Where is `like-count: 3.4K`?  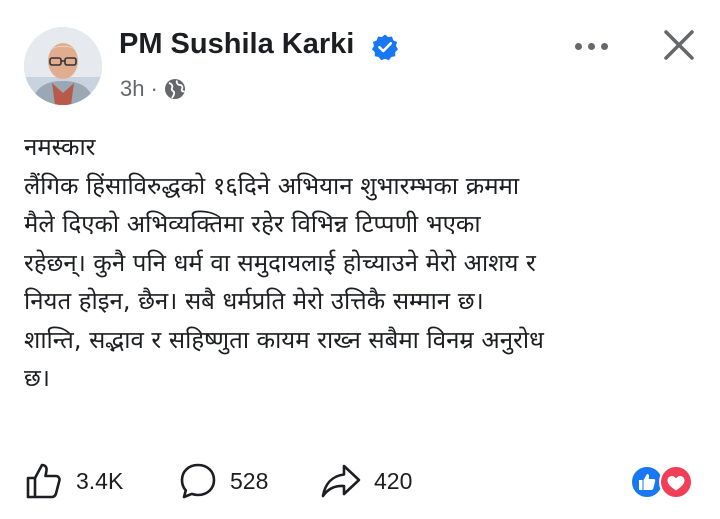 like-count: 3.4K is located at coordinates (100, 480).